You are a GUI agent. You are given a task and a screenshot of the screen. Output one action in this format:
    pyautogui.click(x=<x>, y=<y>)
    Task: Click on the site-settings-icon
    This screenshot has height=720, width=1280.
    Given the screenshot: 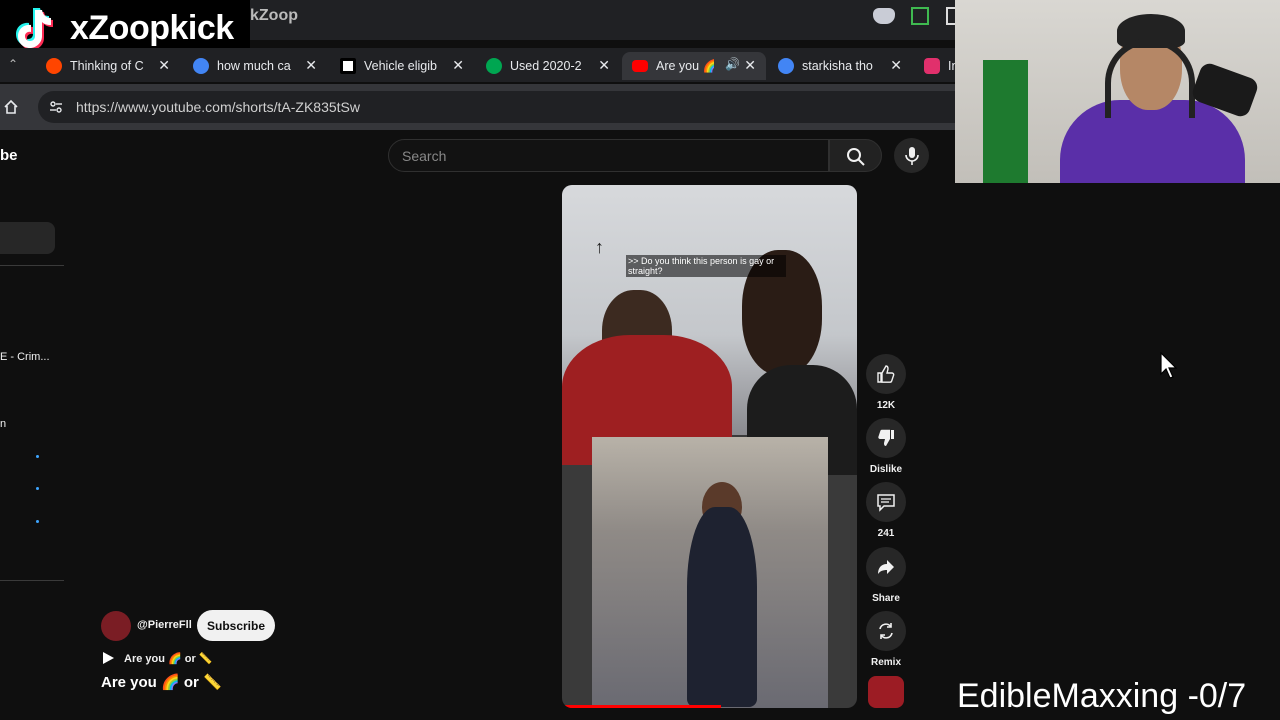 What is the action you would take?
    pyautogui.click(x=56, y=107)
    